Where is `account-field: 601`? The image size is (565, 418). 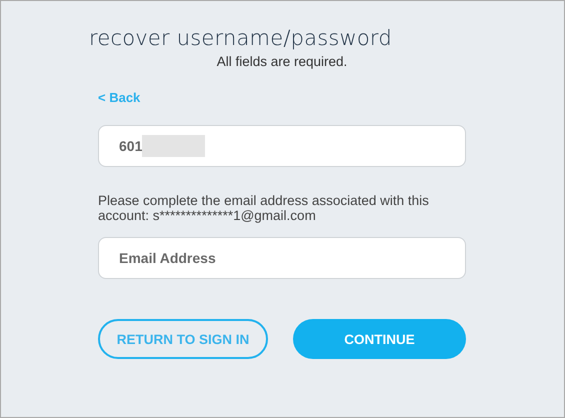 account-field: 601 is located at coordinates (282, 146).